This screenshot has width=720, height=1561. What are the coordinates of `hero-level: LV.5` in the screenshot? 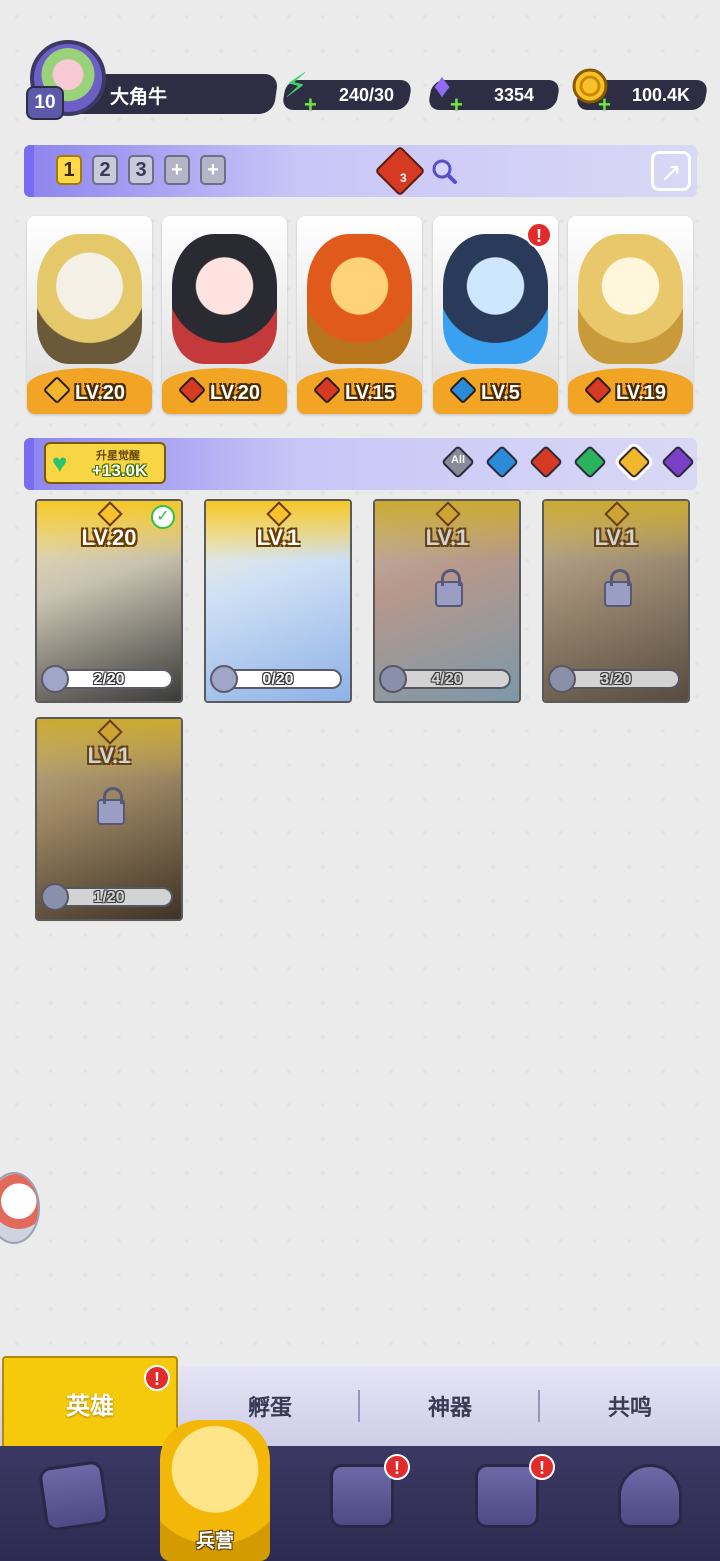 It's located at (500, 393).